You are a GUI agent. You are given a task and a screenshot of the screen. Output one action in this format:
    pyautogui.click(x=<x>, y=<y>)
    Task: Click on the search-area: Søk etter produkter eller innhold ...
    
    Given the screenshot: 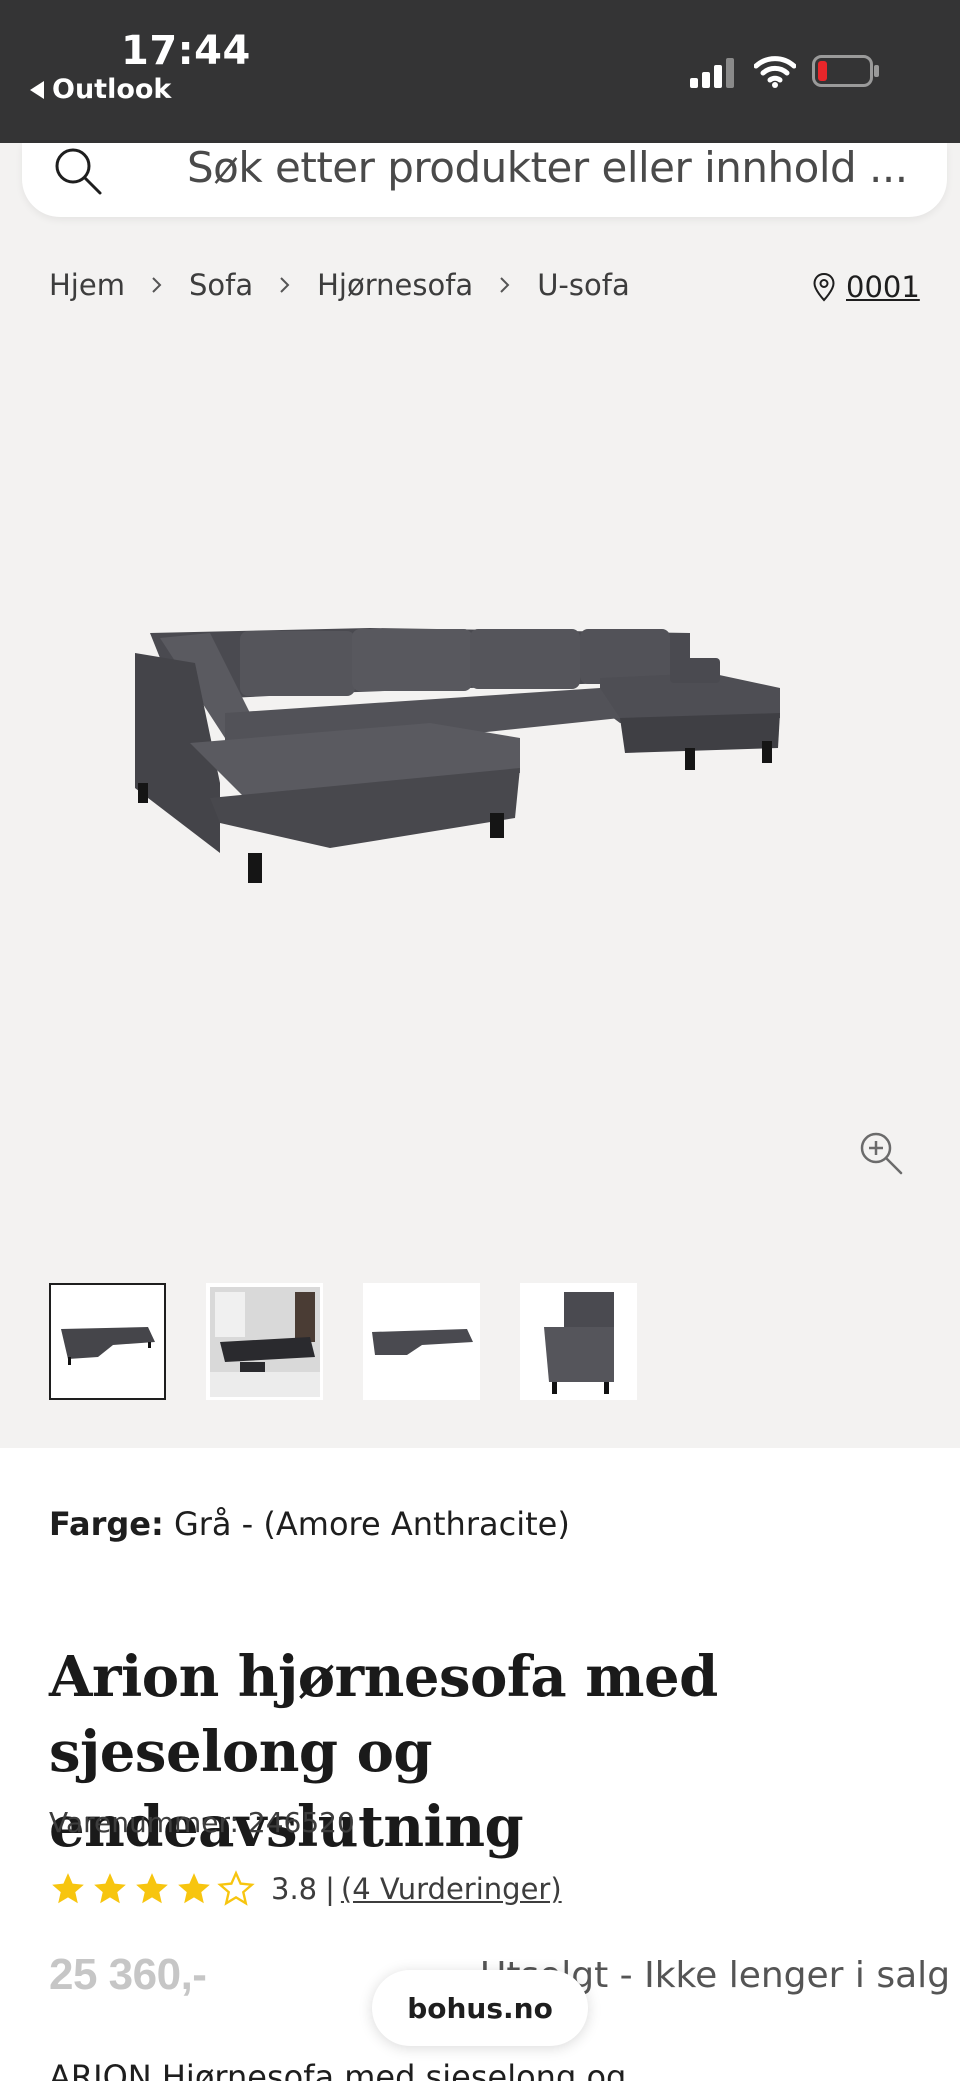 What is the action you would take?
    pyautogui.click(x=480, y=238)
    